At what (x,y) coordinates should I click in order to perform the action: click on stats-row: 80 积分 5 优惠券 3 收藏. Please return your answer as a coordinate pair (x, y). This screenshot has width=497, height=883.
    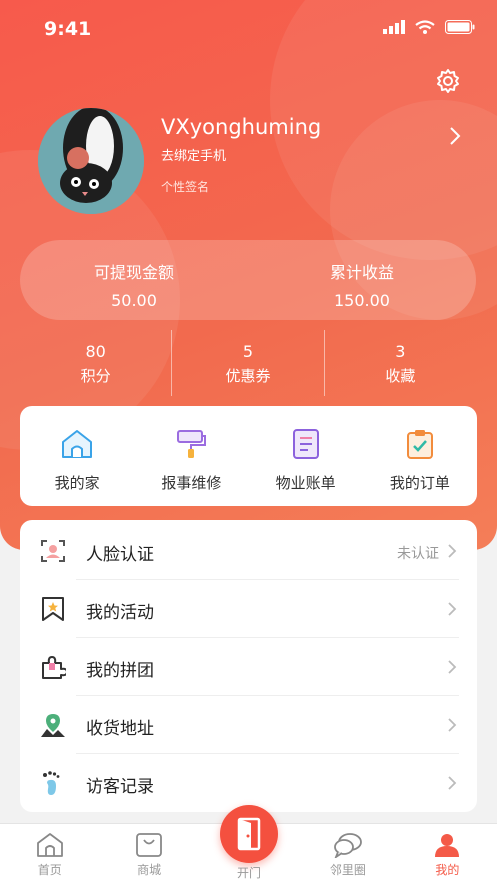
    Looking at the image, I should click on (248, 363).